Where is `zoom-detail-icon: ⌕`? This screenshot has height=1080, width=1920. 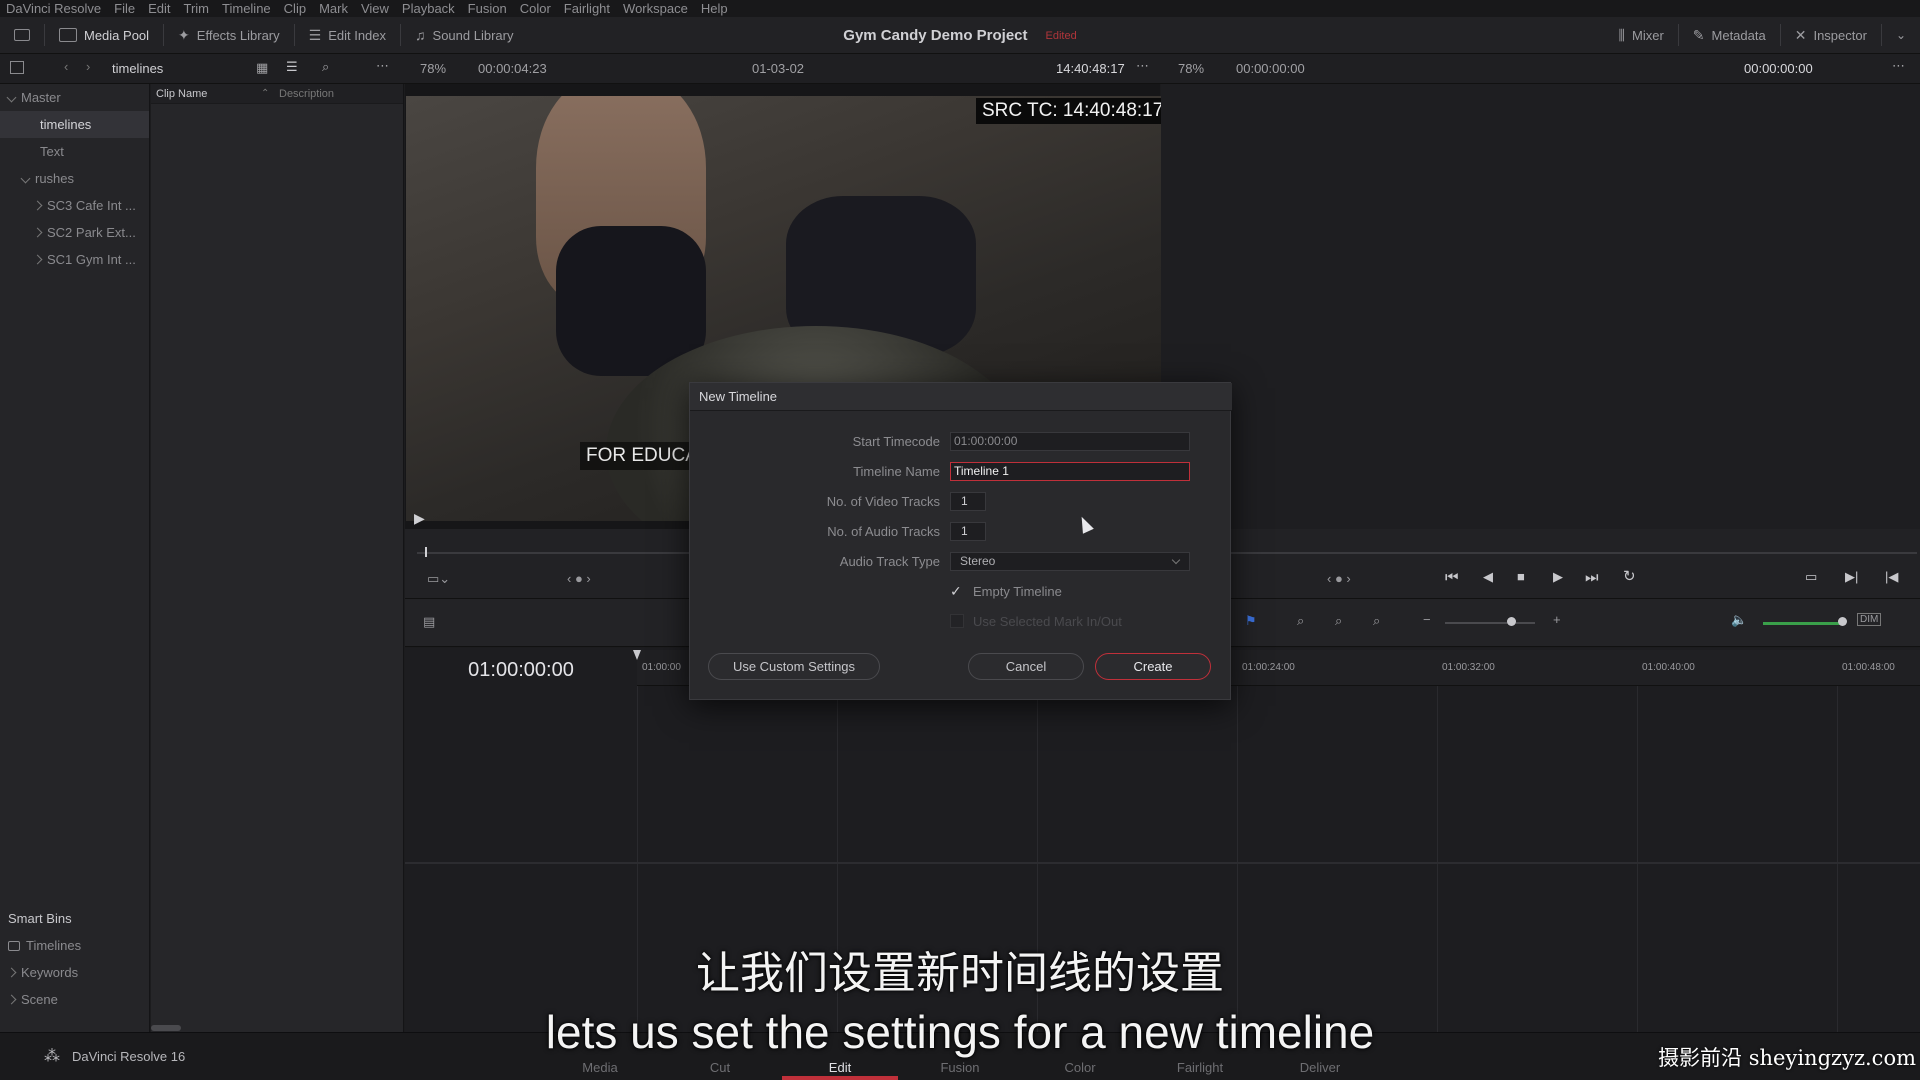
zoom-detail-icon: ⌕ is located at coordinates (1338, 621).